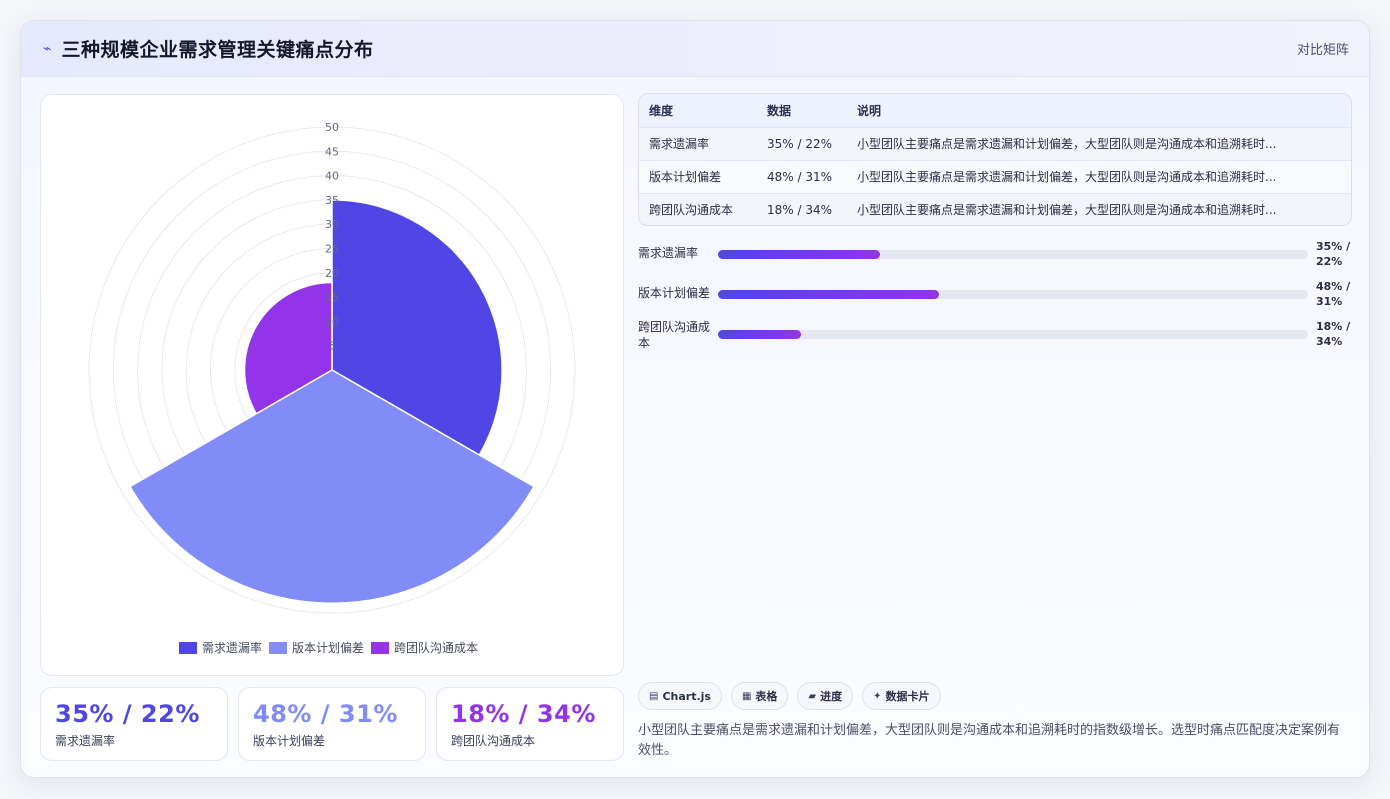 Image resolution: width=1390 pixels, height=799 pixels. What do you see at coordinates (332, 224) in the screenshot?
I see `r-tick-label: 30` at bounding box center [332, 224].